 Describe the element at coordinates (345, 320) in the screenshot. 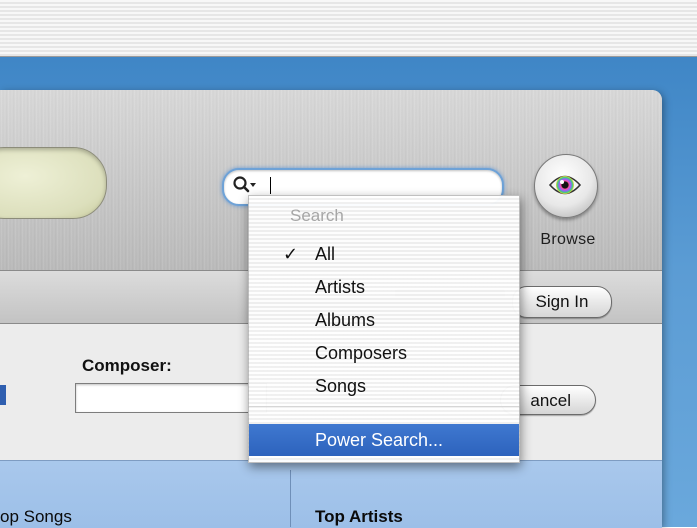

I see `menu-item-label: Albums` at that location.